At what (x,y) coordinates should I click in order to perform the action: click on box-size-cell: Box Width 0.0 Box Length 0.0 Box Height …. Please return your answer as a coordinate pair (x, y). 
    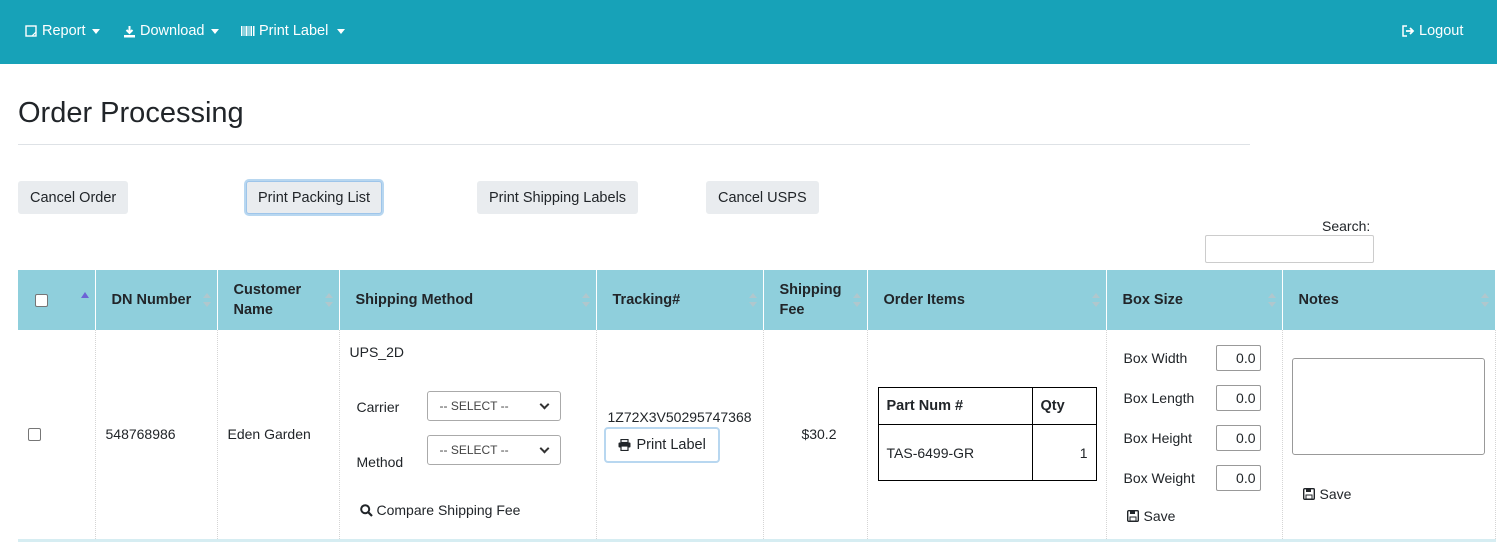
    Looking at the image, I should click on (1194, 435).